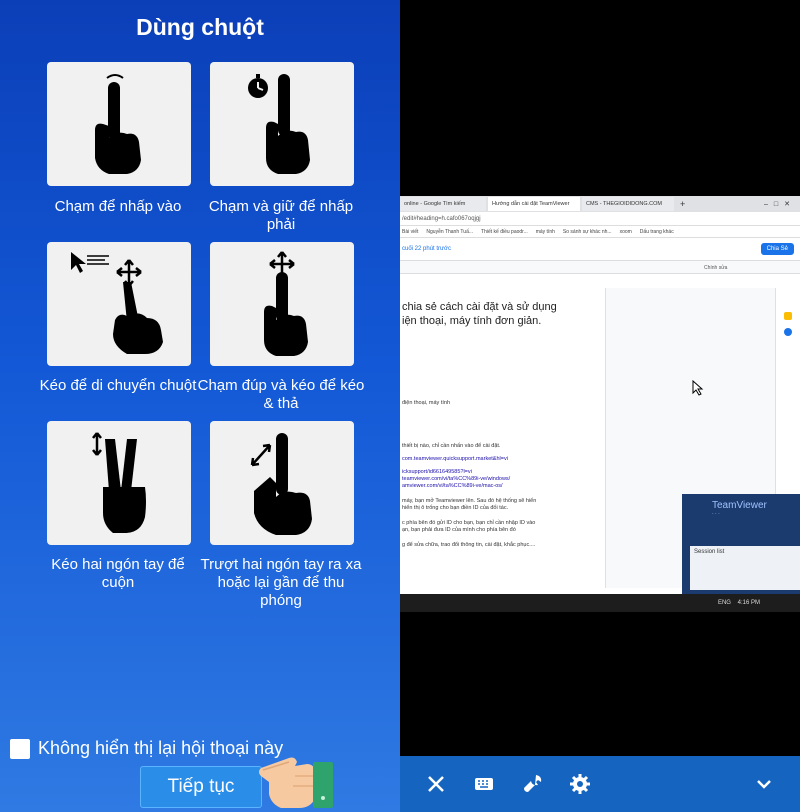 The width and height of the screenshot is (800, 812). Describe the element at coordinates (600, 603) in the screenshot. I see `windows-taskbar: ENG 4:16 PM` at that location.